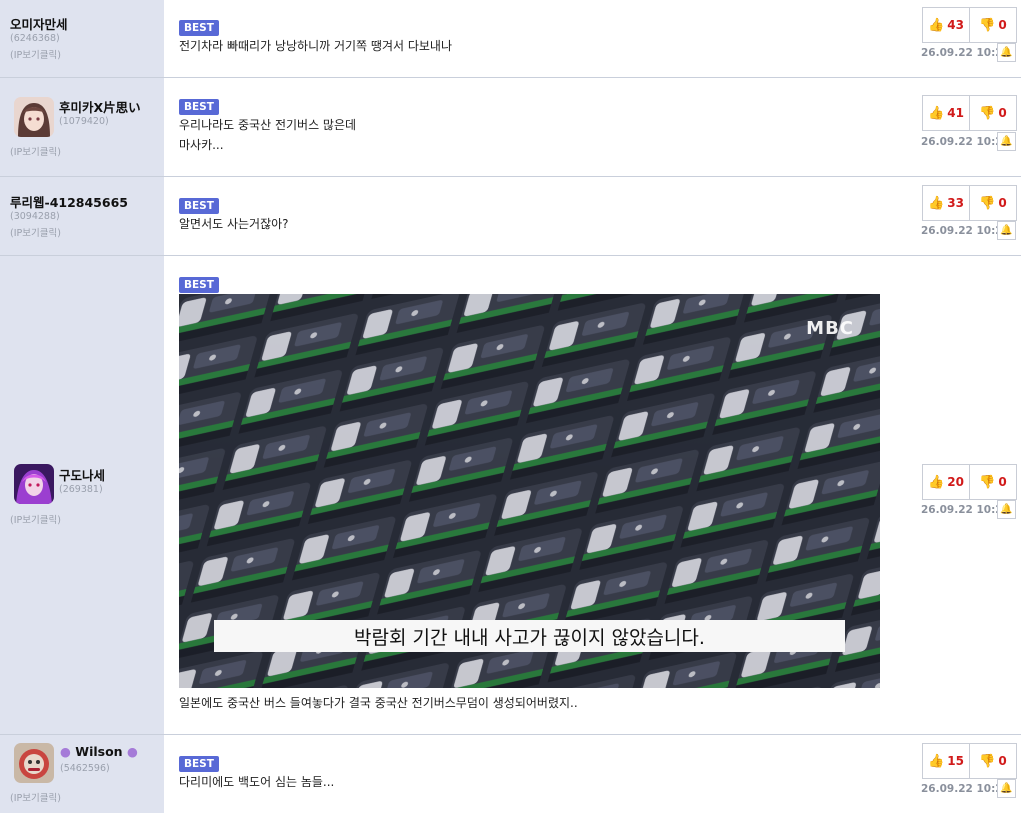 Image resolution: width=1021 pixels, height=813 pixels. I want to click on like-count: 15, so click(955, 761).